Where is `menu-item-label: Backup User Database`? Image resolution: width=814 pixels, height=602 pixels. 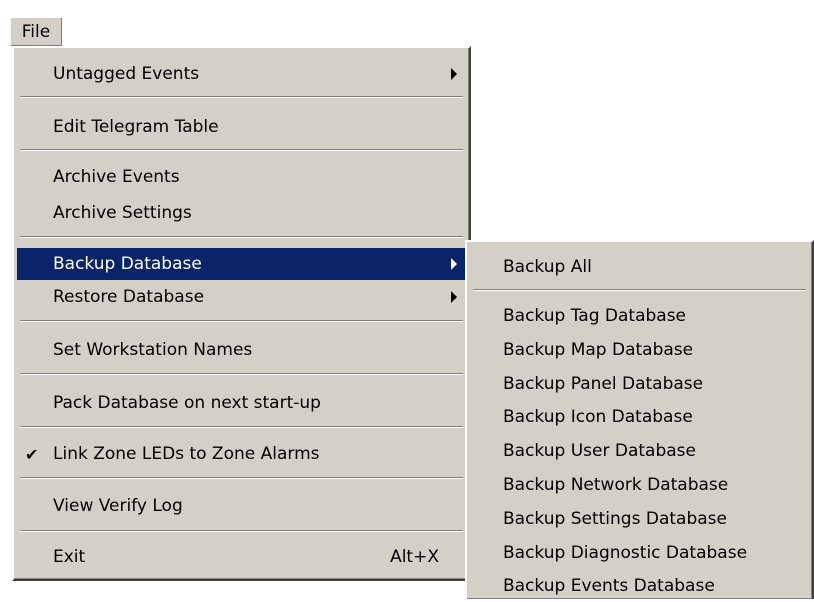 menu-item-label: Backup User Database is located at coordinates (599, 451).